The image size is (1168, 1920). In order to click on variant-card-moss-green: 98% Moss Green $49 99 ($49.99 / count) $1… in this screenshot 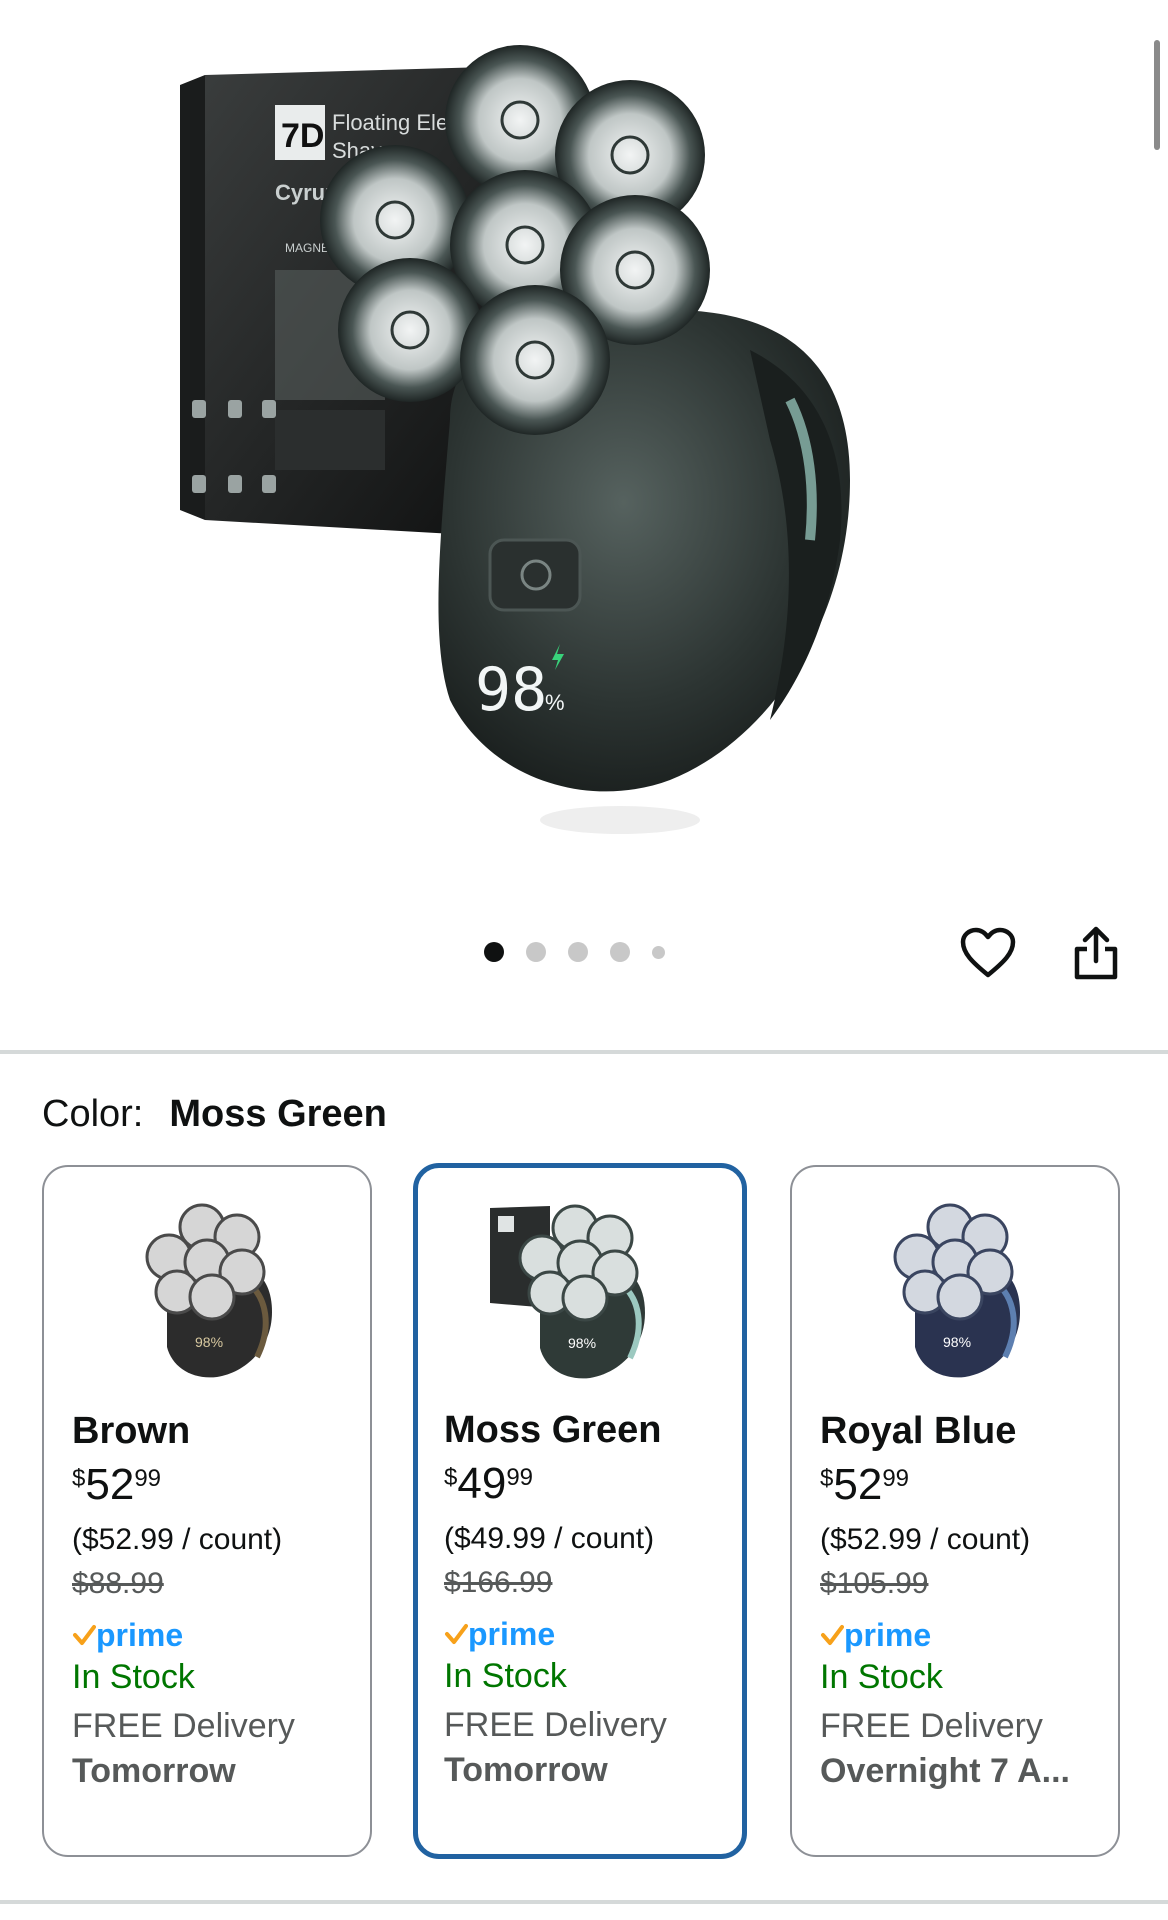, I will do `click(580, 1511)`.